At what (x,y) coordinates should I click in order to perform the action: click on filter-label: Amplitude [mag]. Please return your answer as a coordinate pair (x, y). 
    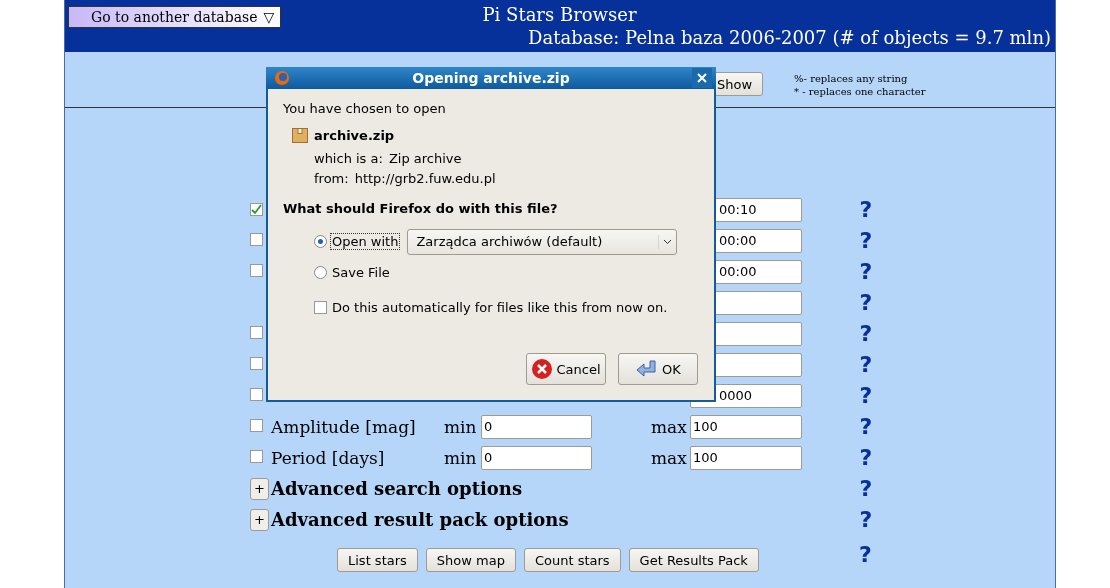
    Looking at the image, I should click on (343, 426).